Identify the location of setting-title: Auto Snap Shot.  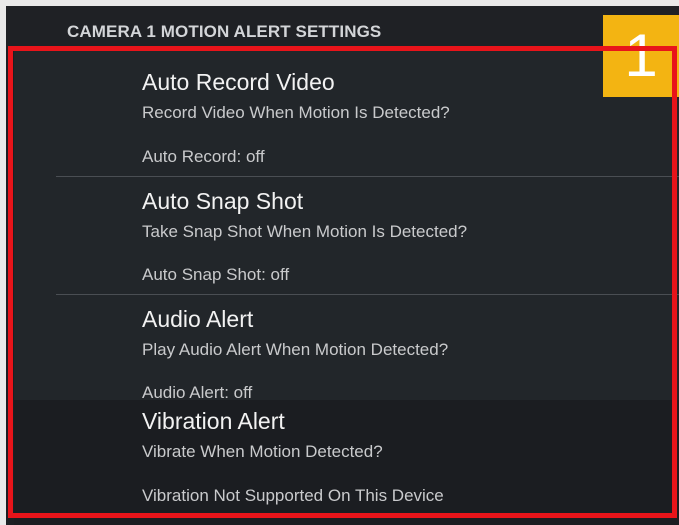
(223, 201).